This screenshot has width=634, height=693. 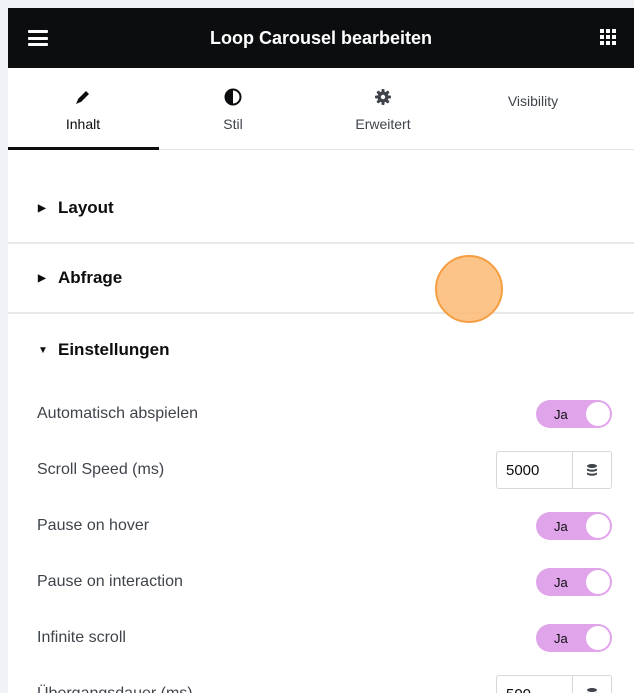 I want to click on setting-infinite: Infinite scroll Ja, so click(x=321, y=638).